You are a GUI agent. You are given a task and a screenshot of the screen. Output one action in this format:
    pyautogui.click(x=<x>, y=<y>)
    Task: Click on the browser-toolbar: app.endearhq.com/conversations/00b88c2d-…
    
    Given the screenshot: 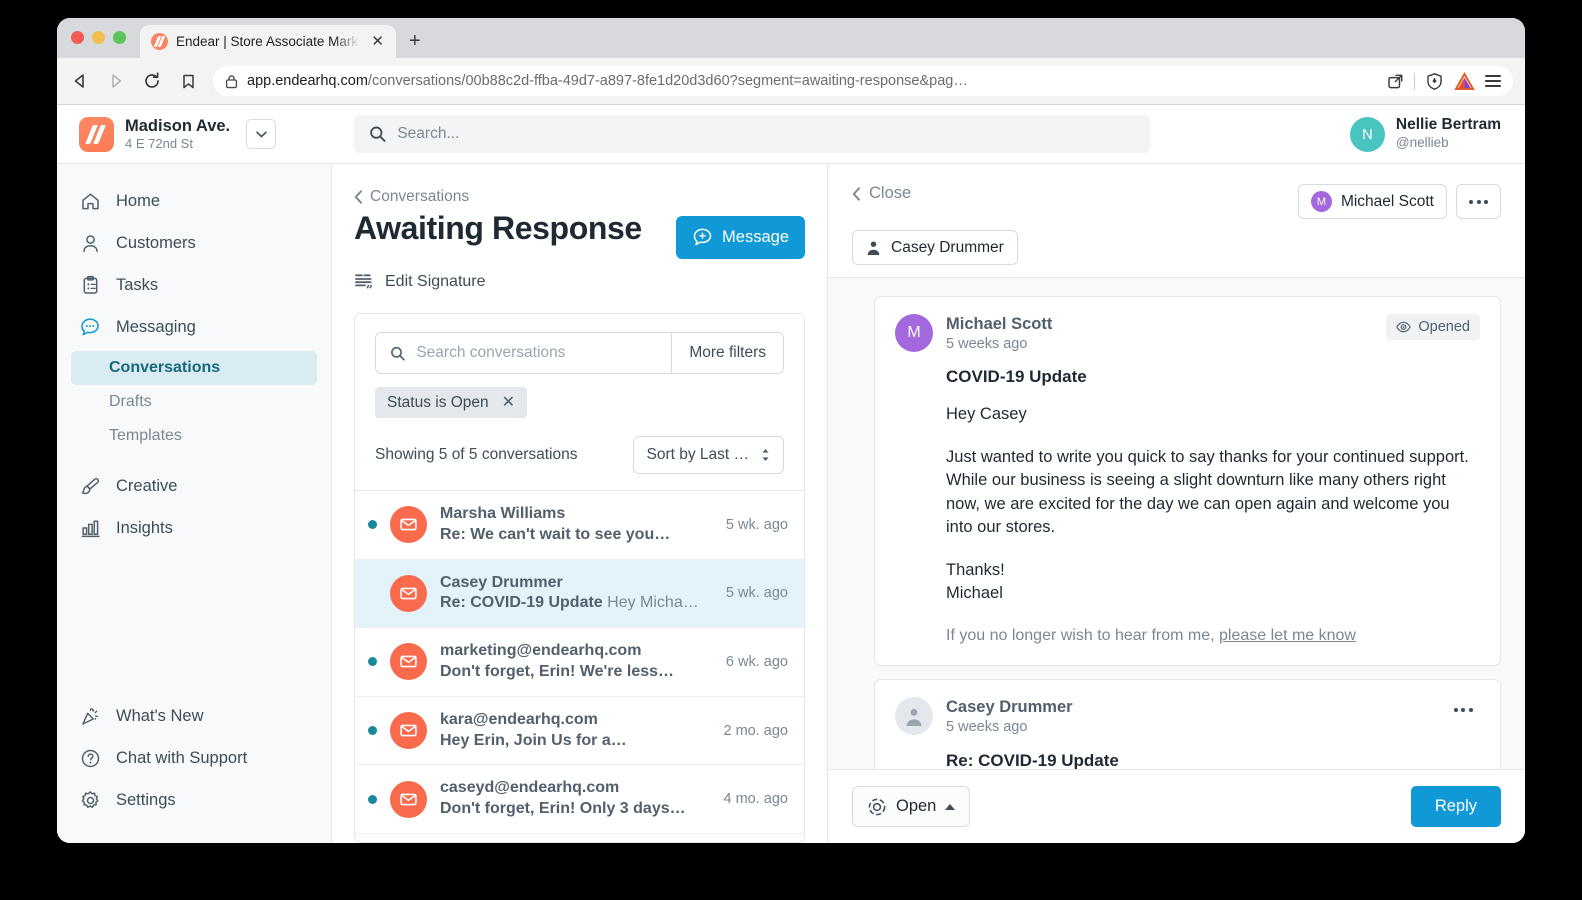 What is the action you would take?
    pyautogui.click(x=791, y=81)
    